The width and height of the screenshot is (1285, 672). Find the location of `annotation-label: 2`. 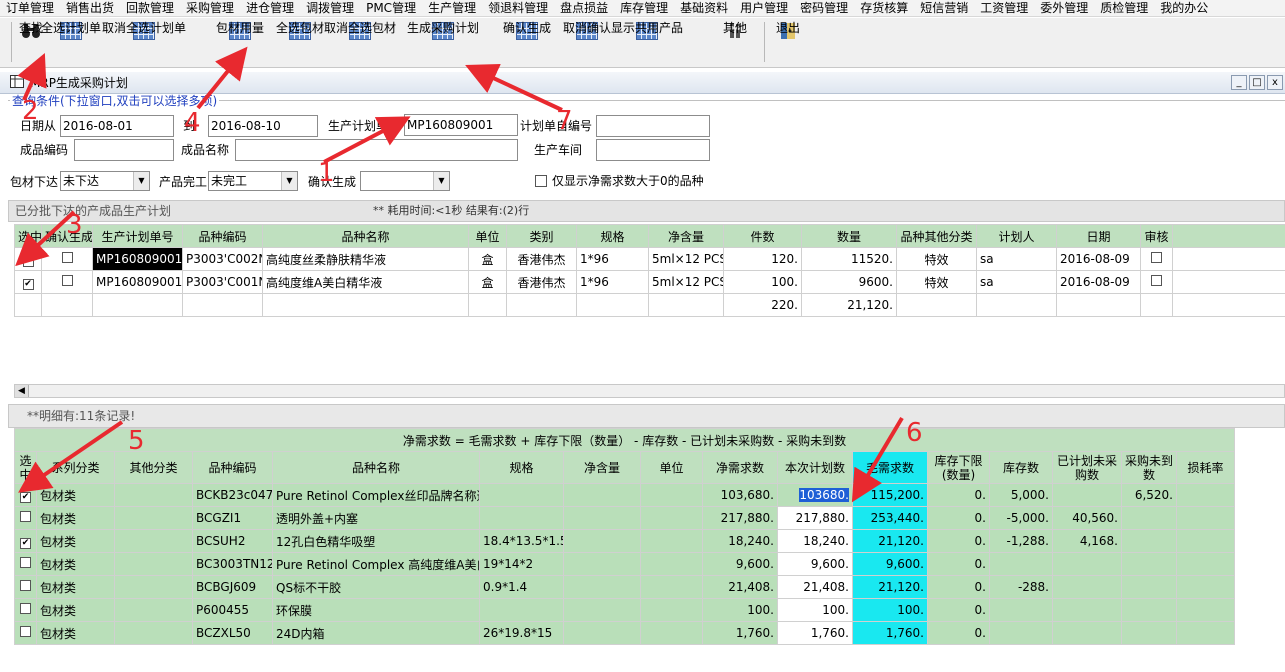

annotation-label: 2 is located at coordinates (30, 111).